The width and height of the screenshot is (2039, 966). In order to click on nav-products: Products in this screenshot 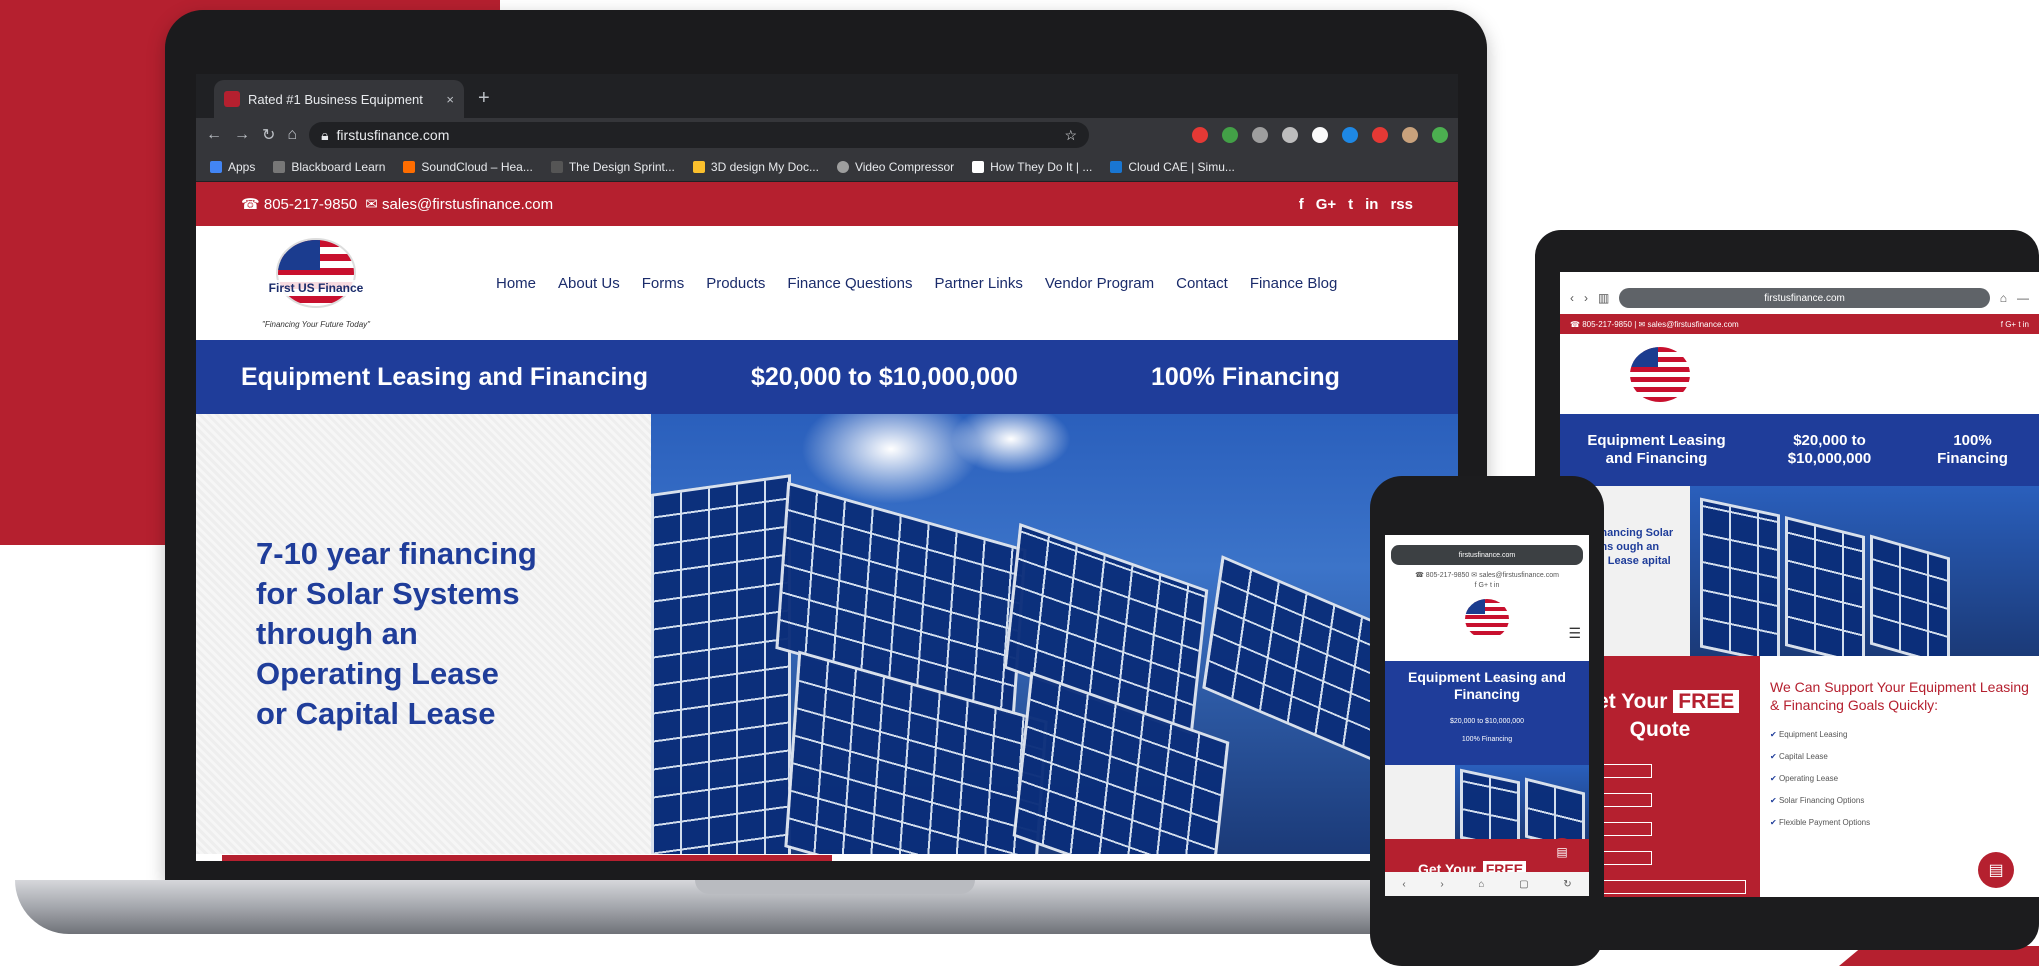, I will do `click(735, 283)`.